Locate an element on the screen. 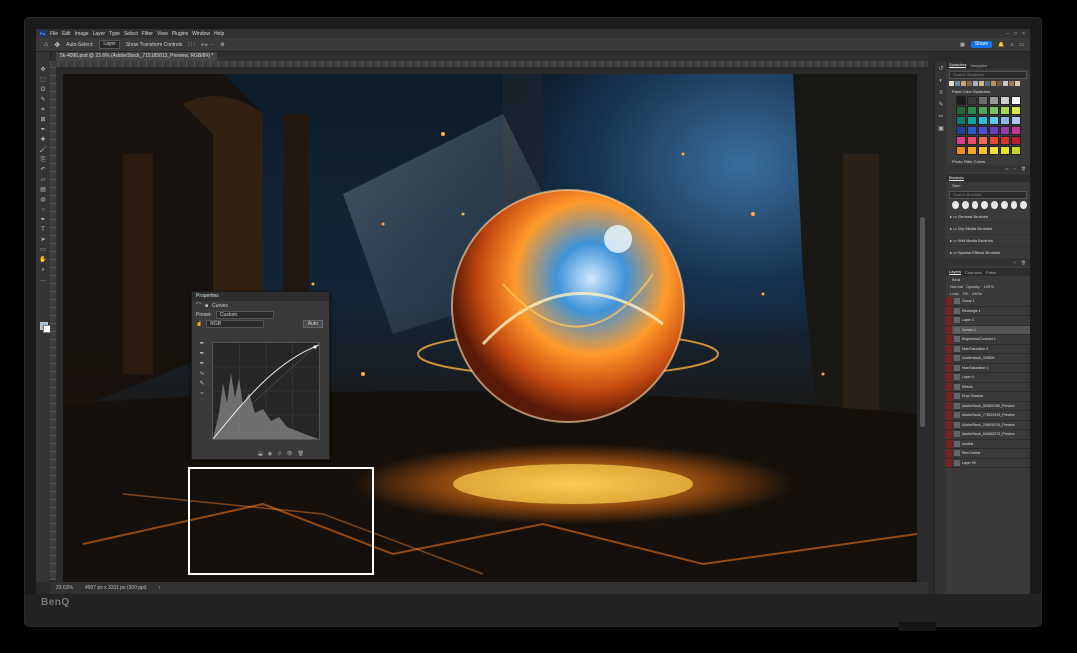 The width and height of the screenshot is (1077, 653). type-tool-icon: T is located at coordinates (43, 230).